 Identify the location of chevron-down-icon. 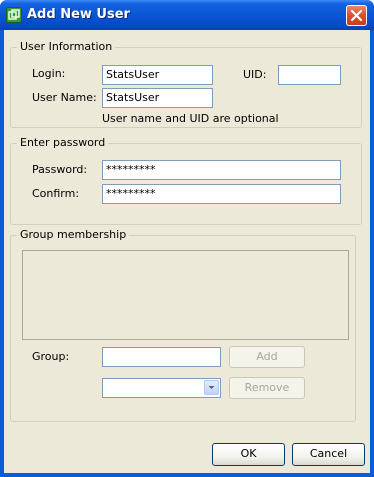
(211, 387).